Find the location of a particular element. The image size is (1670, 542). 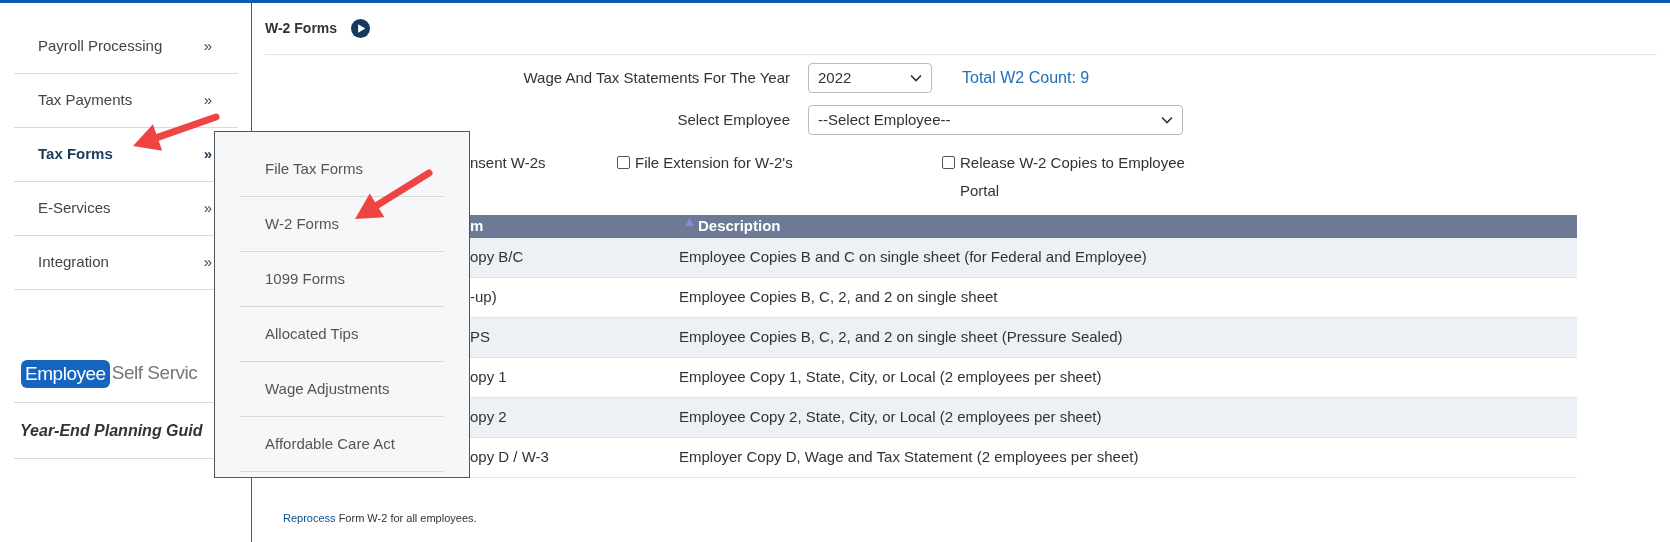

employee-select: --Select Employee-- is located at coordinates (995, 120).